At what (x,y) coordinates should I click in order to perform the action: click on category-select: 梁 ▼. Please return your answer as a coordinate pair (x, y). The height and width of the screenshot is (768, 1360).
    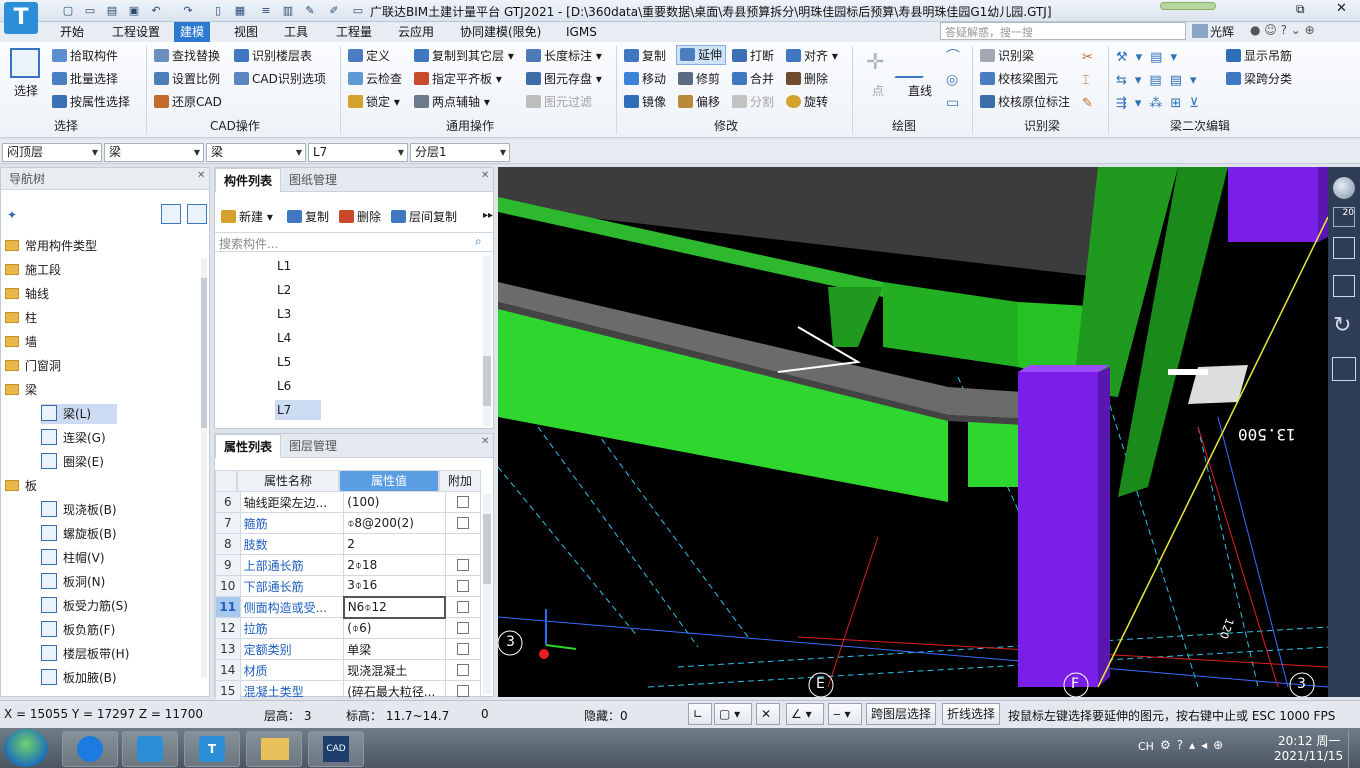
    Looking at the image, I should click on (154, 152).